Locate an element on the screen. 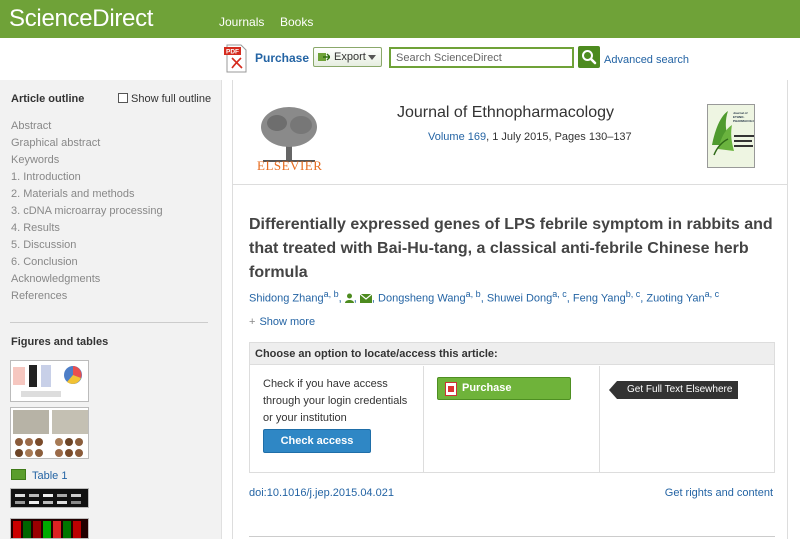  show-full-outline-label: Show full outline is located at coordinates (171, 99).